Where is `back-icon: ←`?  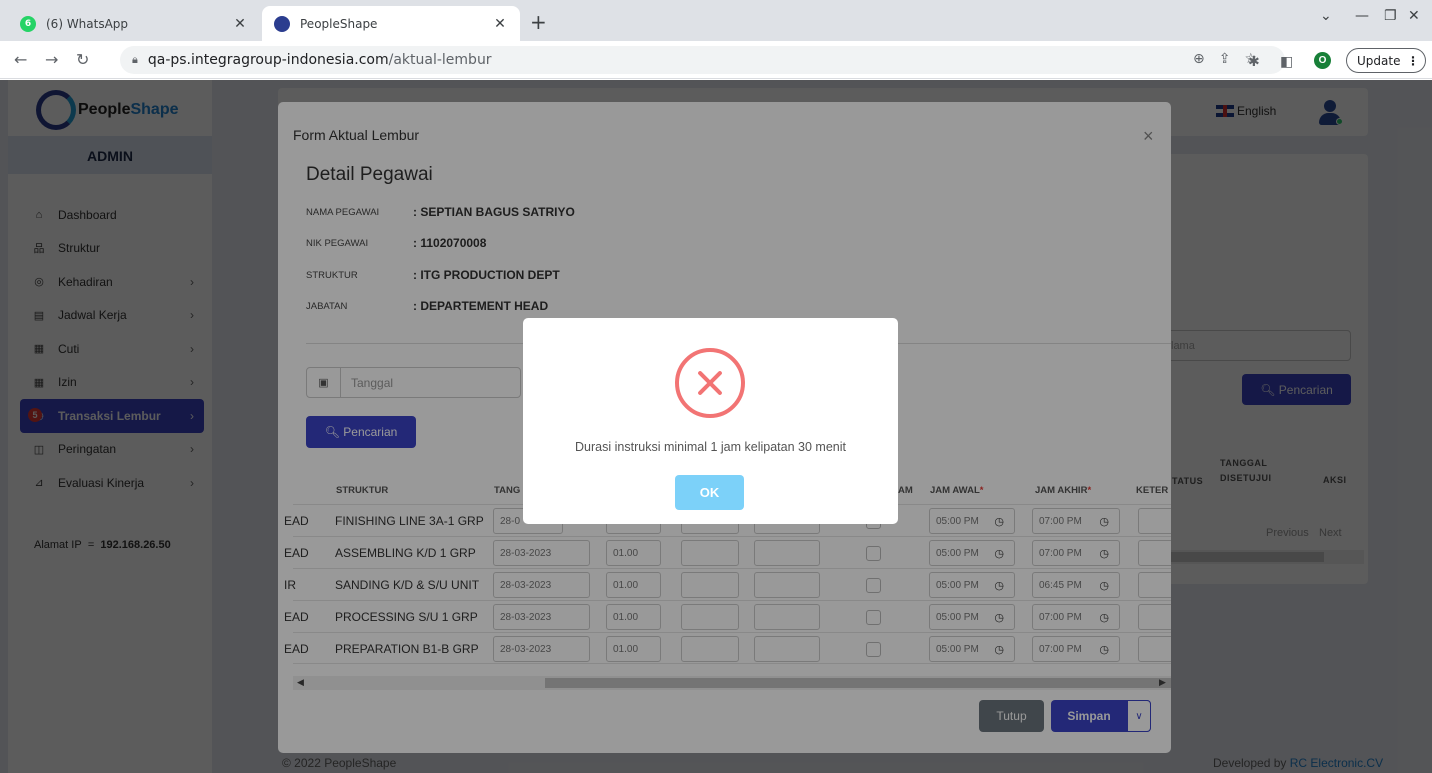 back-icon: ← is located at coordinates (20, 59).